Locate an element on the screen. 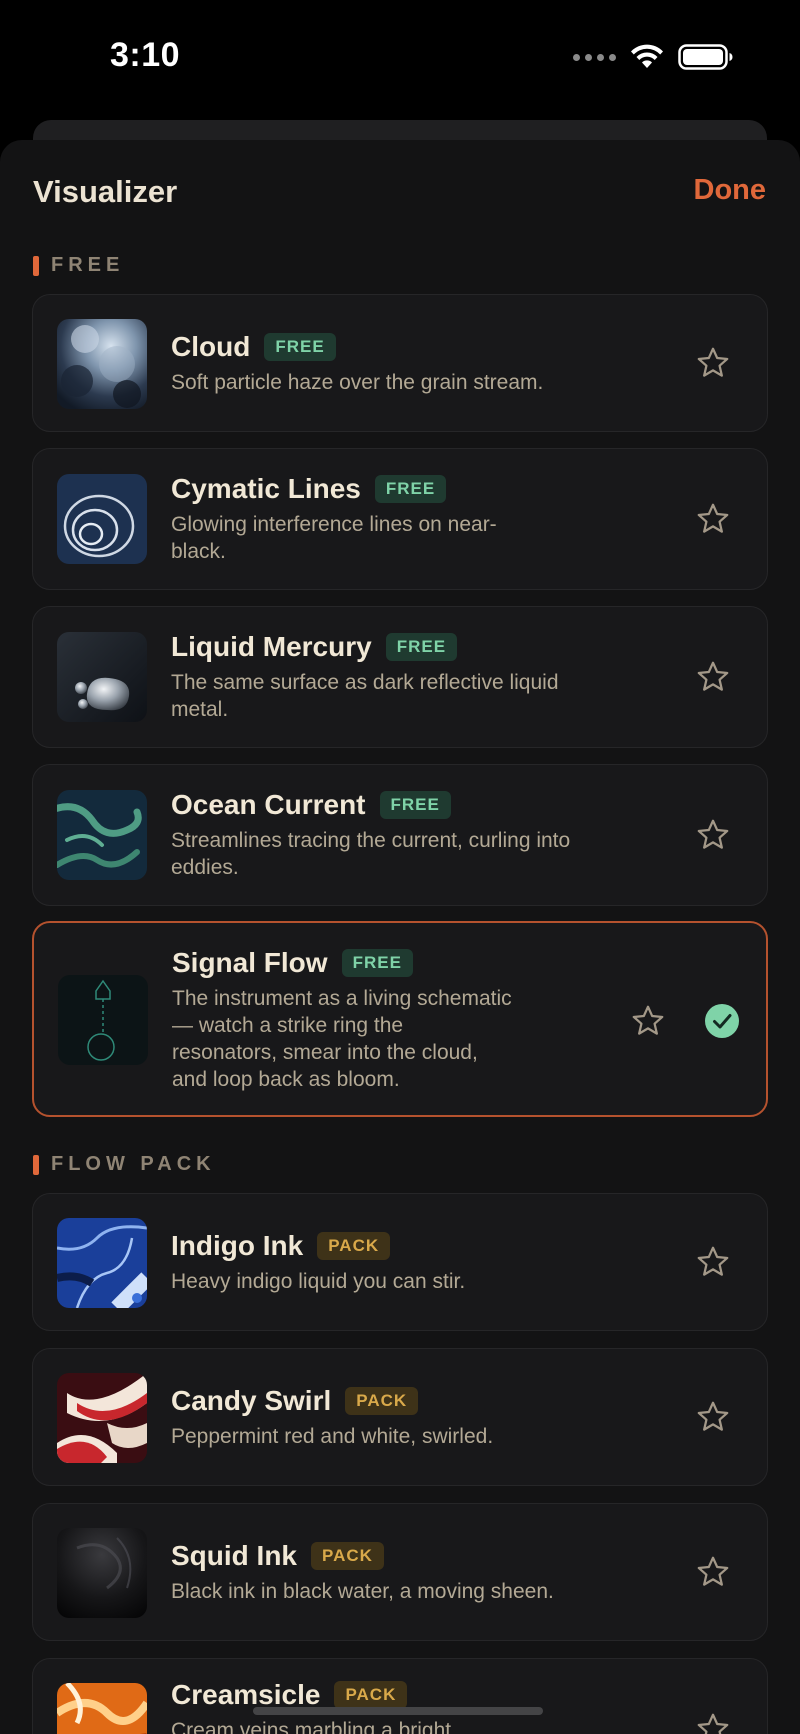 Image resolution: width=800 pixels, height=1734 pixels. status-time: 3:10 is located at coordinates (145, 55).